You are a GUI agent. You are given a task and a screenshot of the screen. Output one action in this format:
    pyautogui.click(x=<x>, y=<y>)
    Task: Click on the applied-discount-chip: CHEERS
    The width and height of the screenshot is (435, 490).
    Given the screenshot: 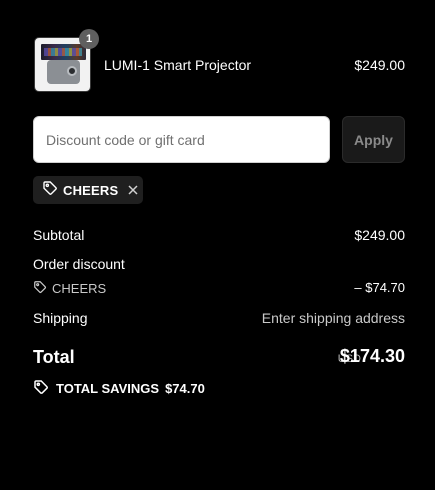 What is the action you would take?
    pyautogui.click(x=88, y=190)
    